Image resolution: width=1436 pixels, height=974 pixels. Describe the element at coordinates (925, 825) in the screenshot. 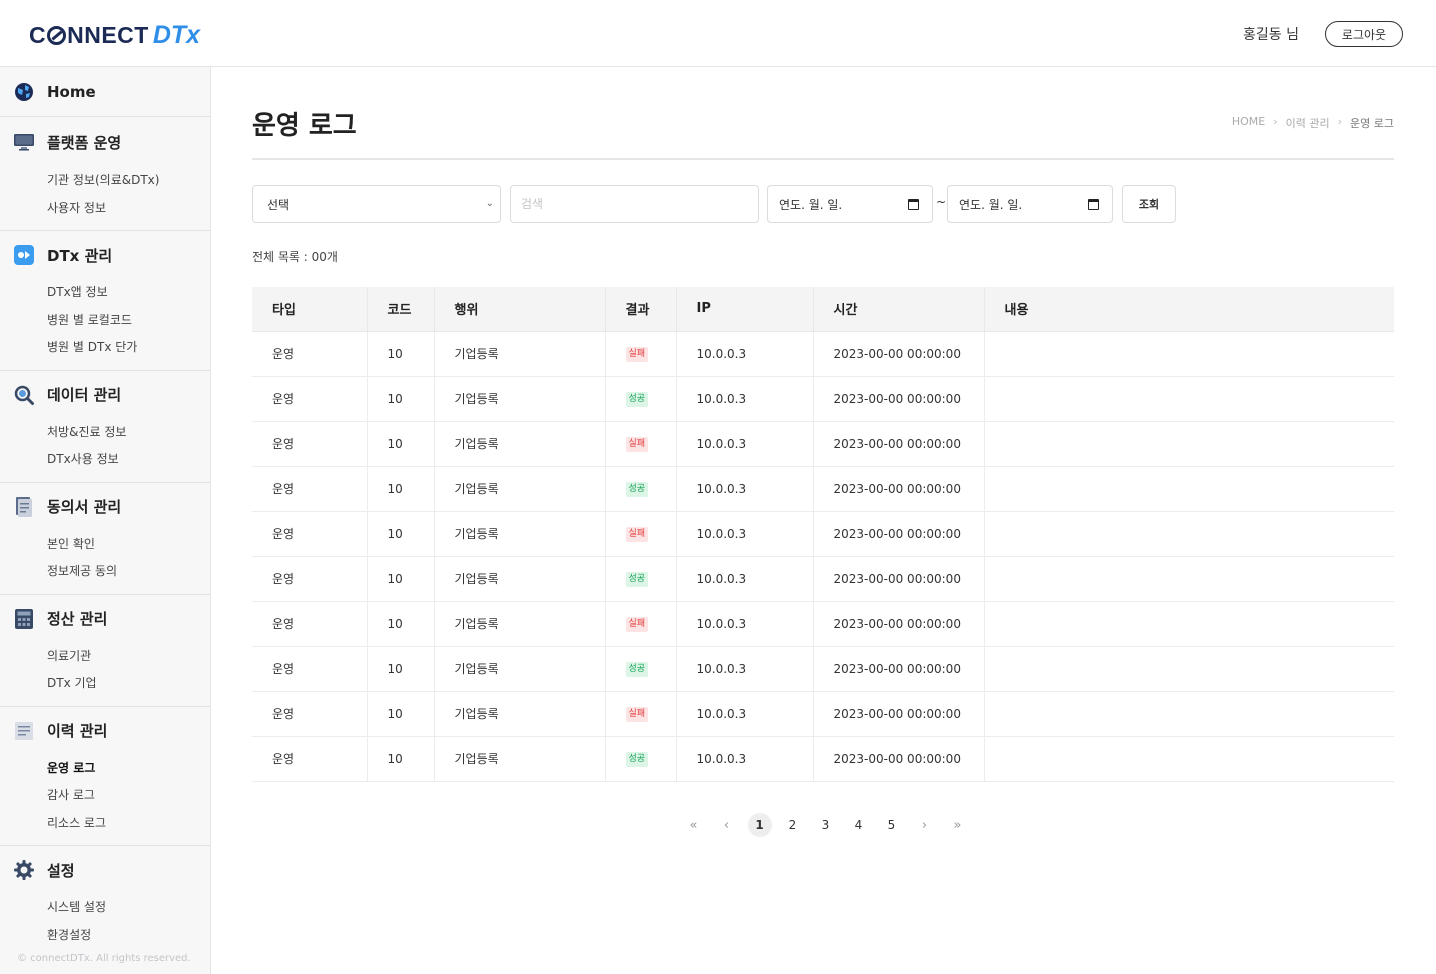

I see `next-page-icon: ›` at that location.